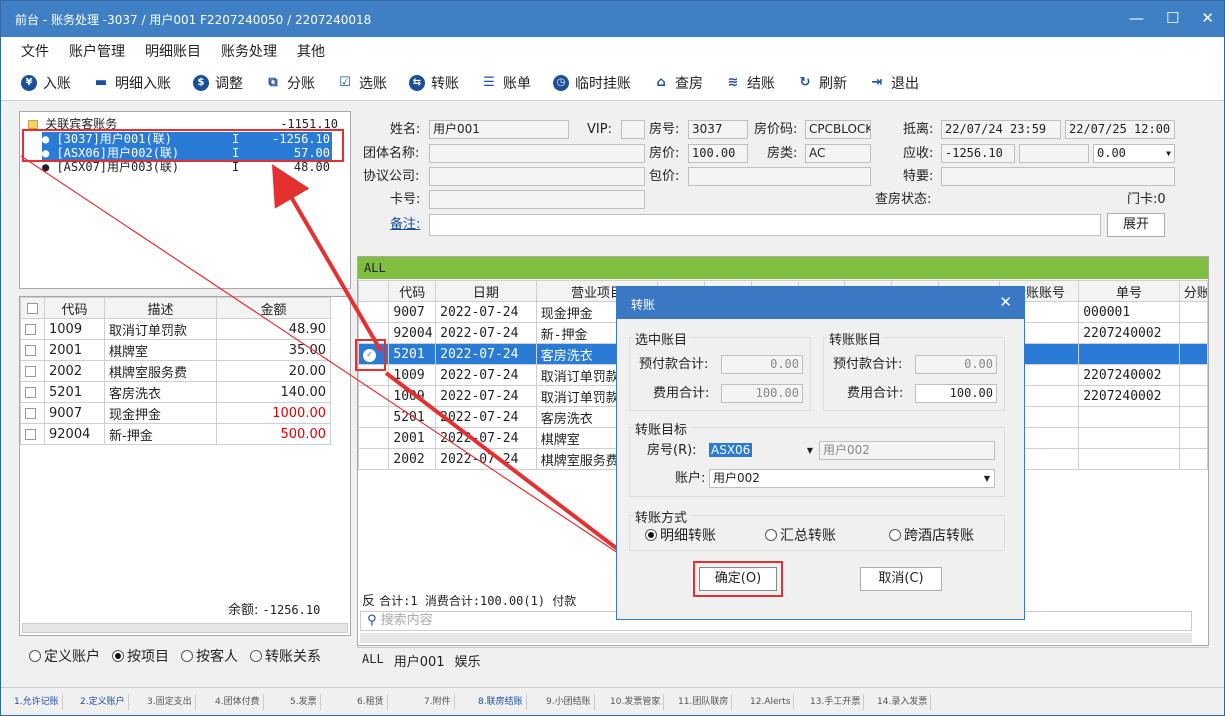 This screenshot has width=1225, height=716. Describe the element at coordinates (1136, 225) in the screenshot. I see `expand-button: 展开` at that location.